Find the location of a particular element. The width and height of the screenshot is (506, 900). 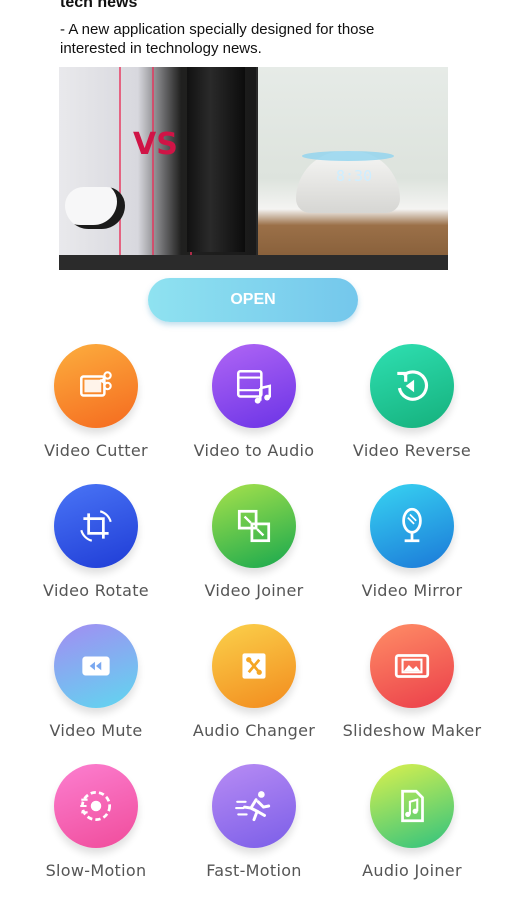

mirror-icon is located at coordinates (412, 526).